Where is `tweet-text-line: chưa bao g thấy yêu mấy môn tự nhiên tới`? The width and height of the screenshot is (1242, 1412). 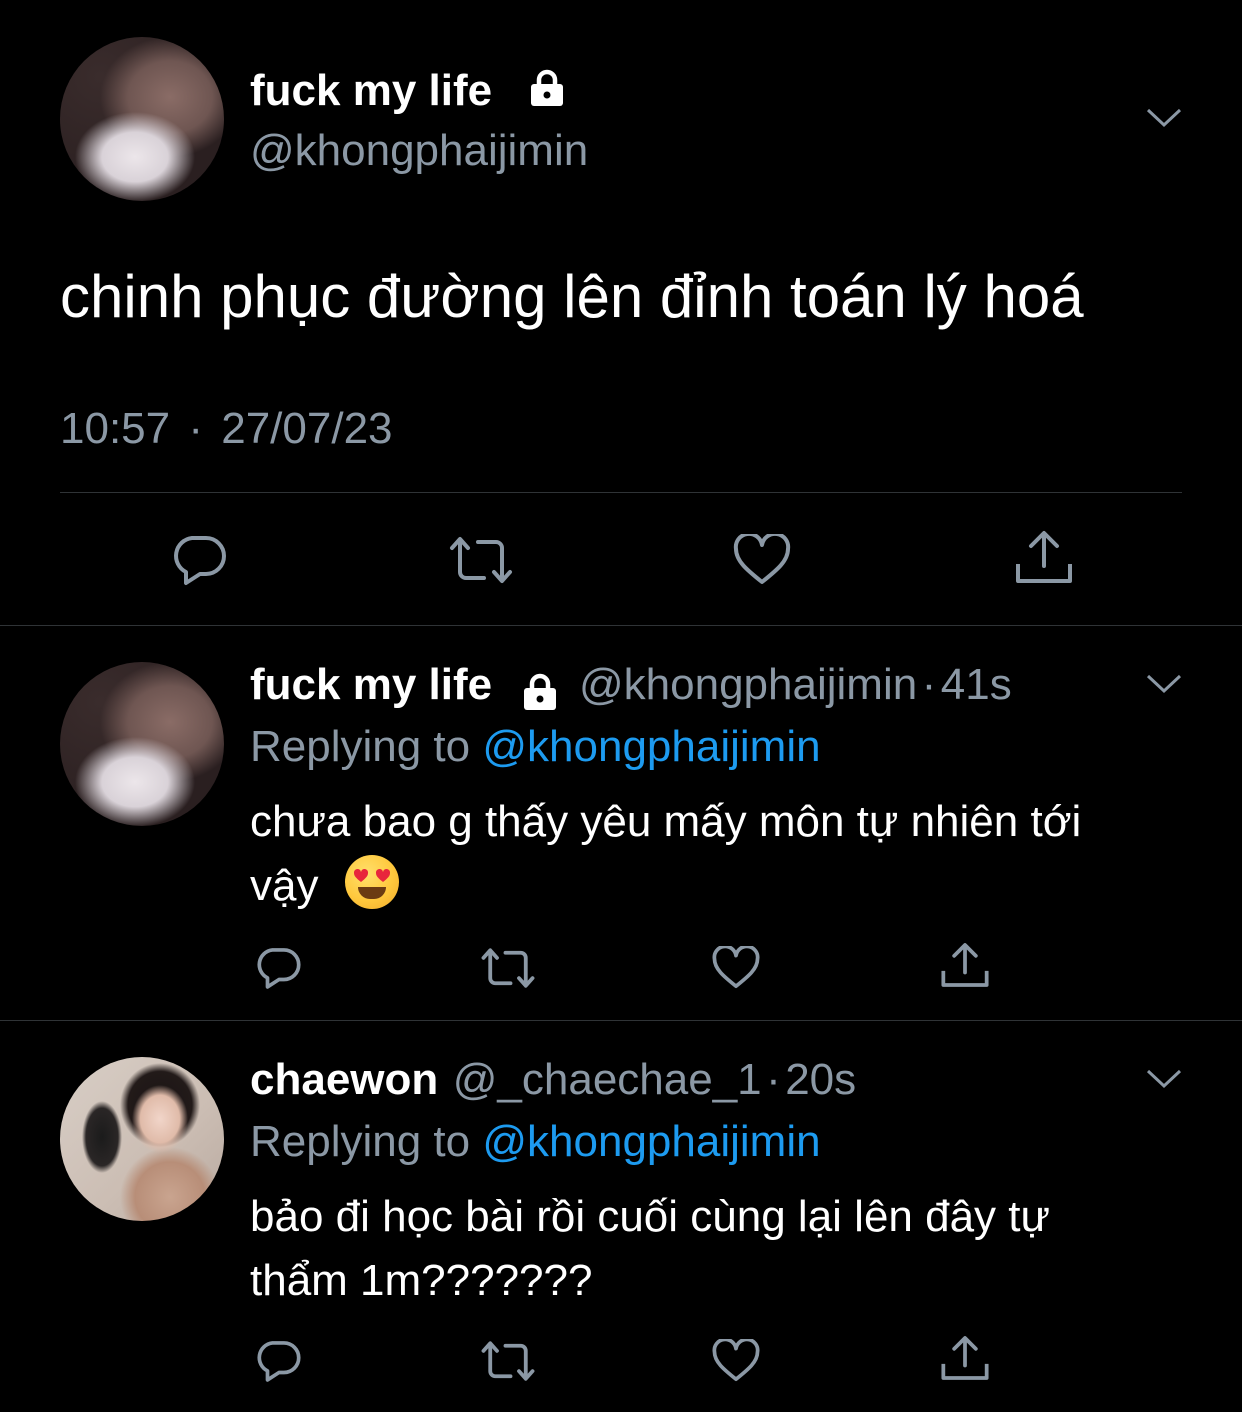
tweet-text-line: chưa bao g thấy yêu mấy môn tự nhiên tới is located at coordinates (666, 821).